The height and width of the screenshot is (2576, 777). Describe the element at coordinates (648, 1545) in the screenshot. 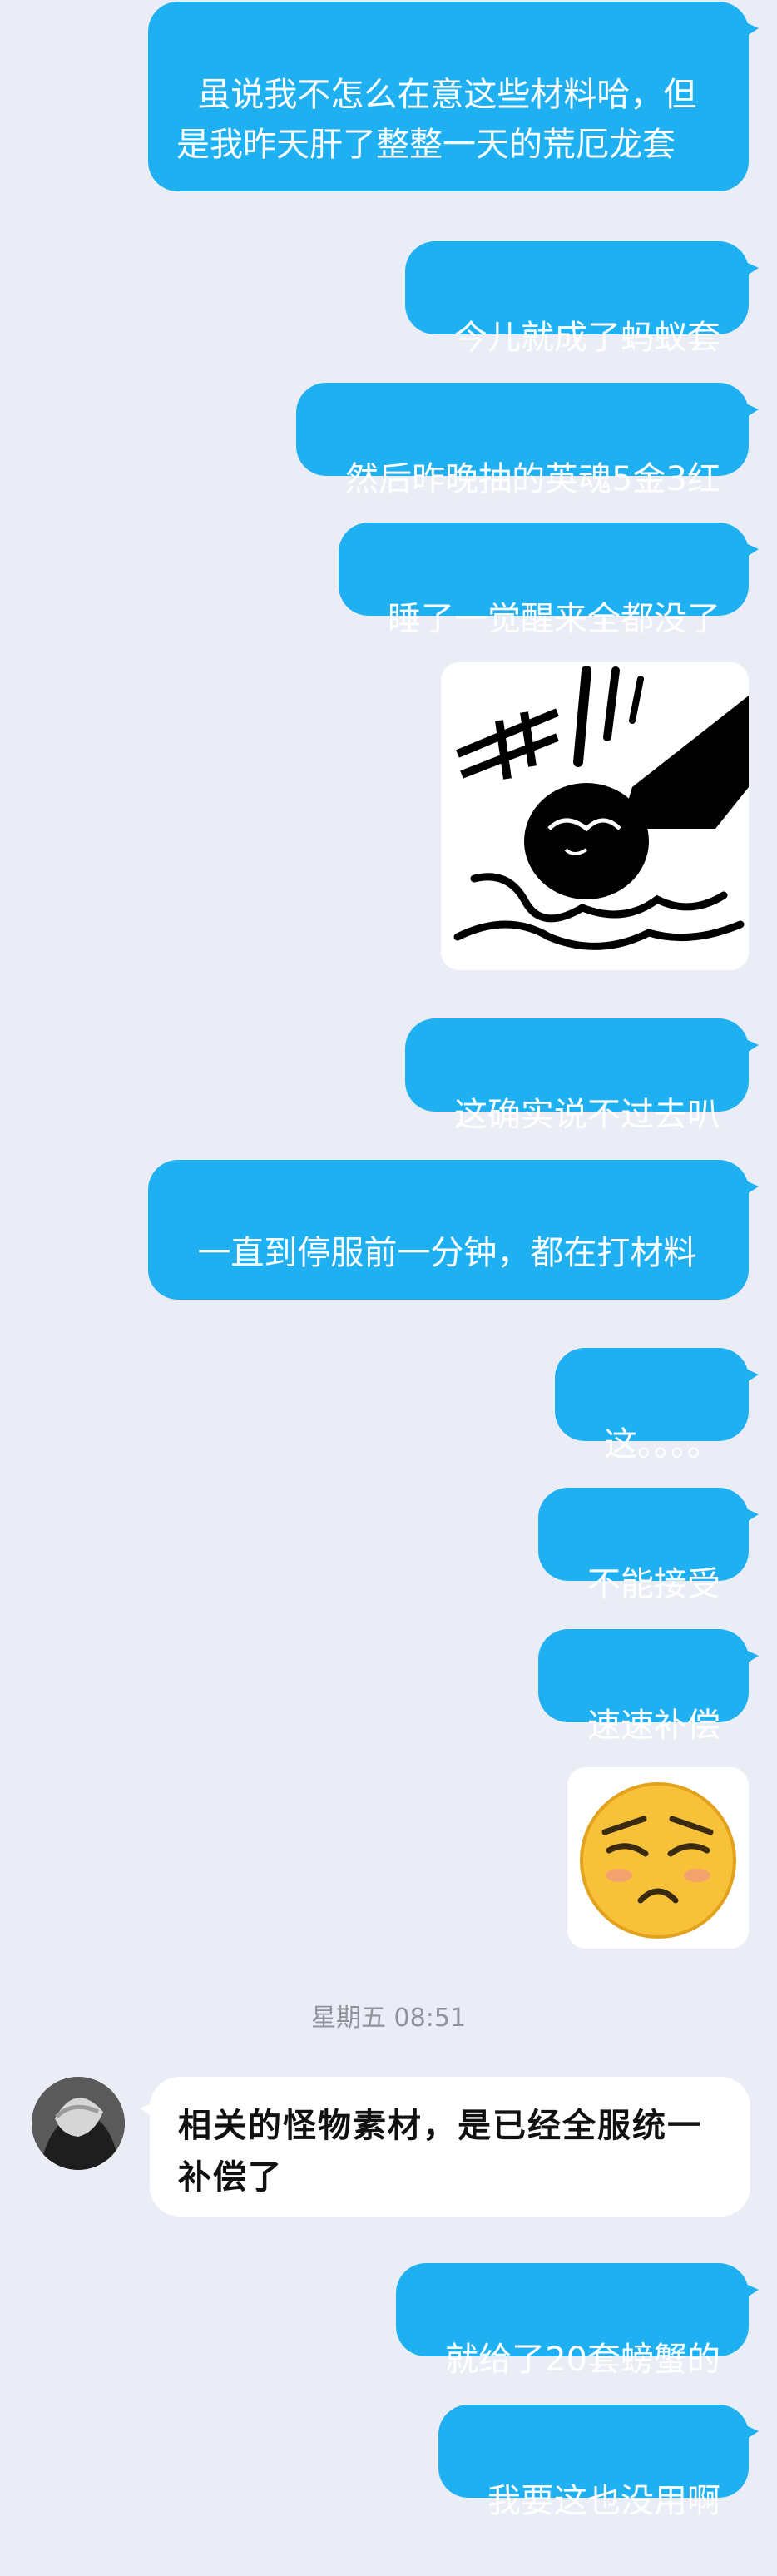

I see `outgoing-message: 不能接受` at that location.